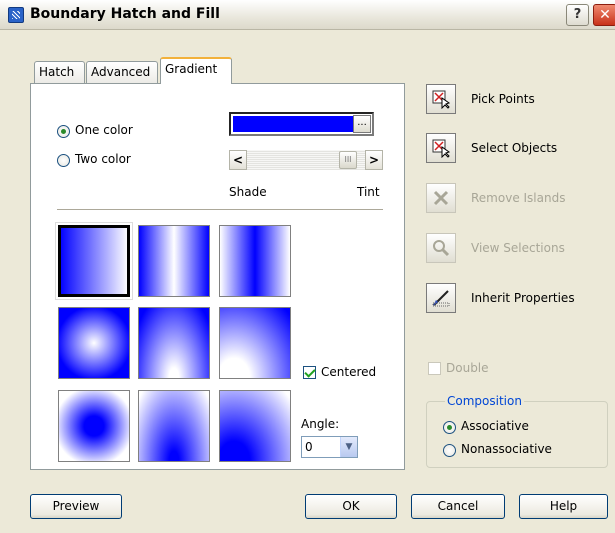 The height and width of the screenshot is (533, 615). I want to click on composition-group, so click(517, 434).